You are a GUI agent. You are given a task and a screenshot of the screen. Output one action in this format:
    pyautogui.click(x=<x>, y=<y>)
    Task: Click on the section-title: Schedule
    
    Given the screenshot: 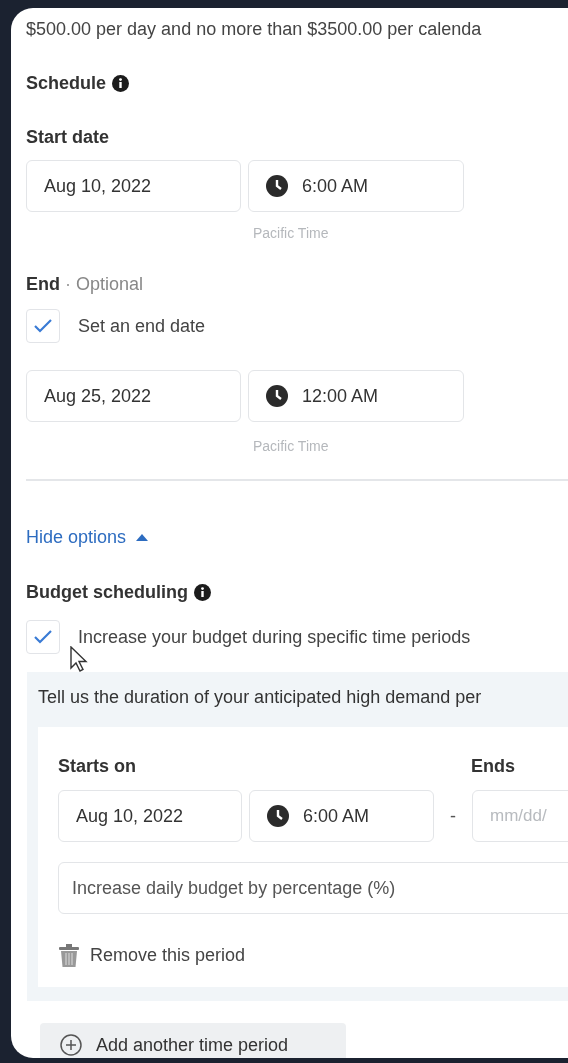 What is the action you would take?
    pyautogui.click(x=66, y=83)
    